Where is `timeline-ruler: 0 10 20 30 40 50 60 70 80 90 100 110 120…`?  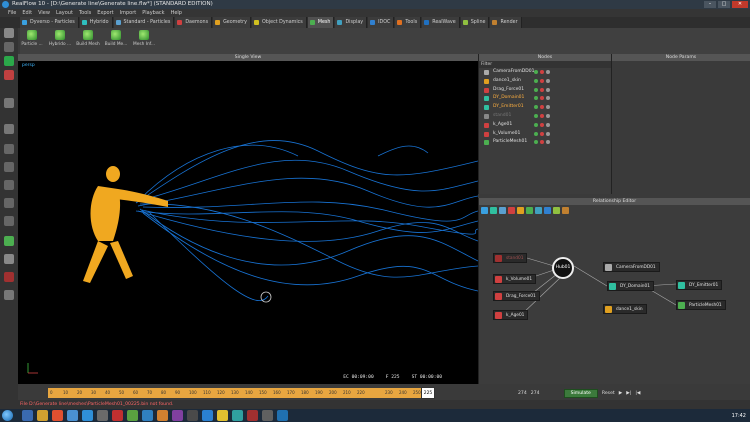
timeline-ruler: 0 10 20 30 40 50 60 70 80 90 100 110 120… is located at coordinates (238, 393).